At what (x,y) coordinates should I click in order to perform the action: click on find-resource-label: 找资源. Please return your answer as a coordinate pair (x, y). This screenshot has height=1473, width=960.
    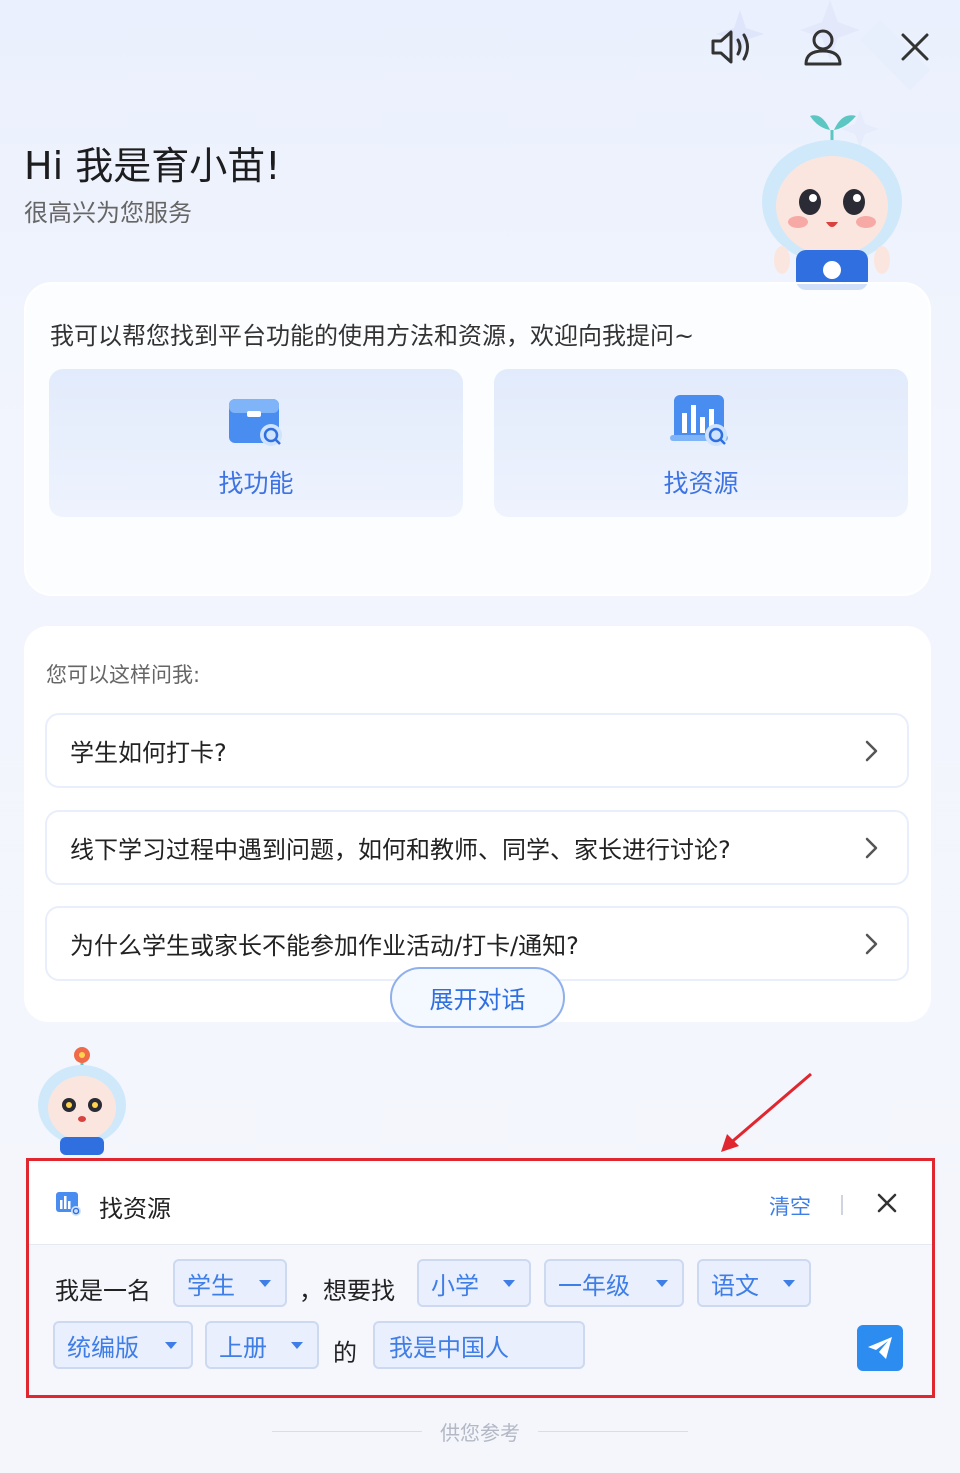
    Looking at the image, I should click on (701, 483).